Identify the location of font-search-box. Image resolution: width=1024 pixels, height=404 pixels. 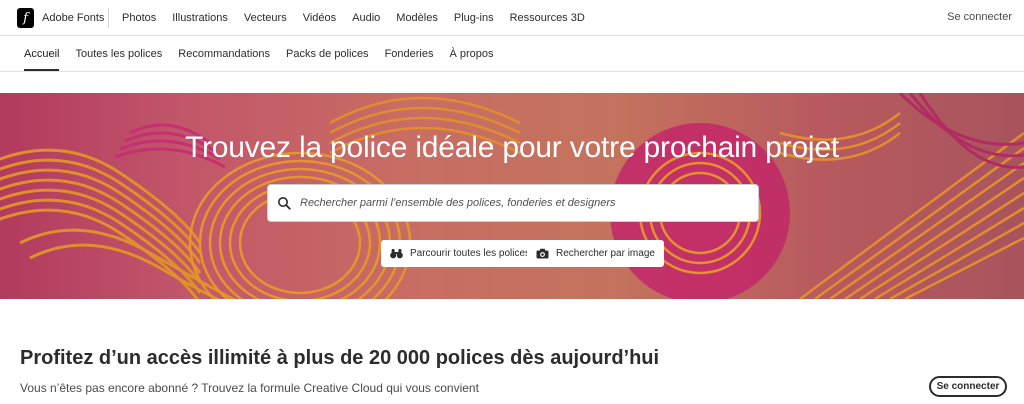
(513, 203).